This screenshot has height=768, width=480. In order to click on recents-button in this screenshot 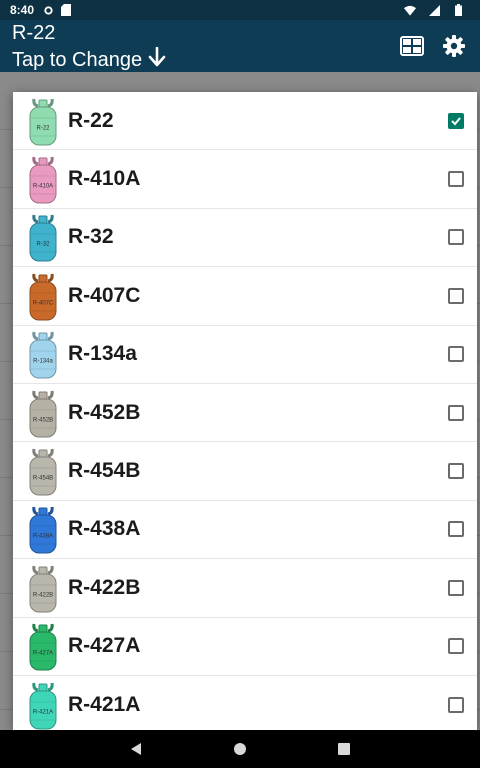, I will do `click(344, 749)`.